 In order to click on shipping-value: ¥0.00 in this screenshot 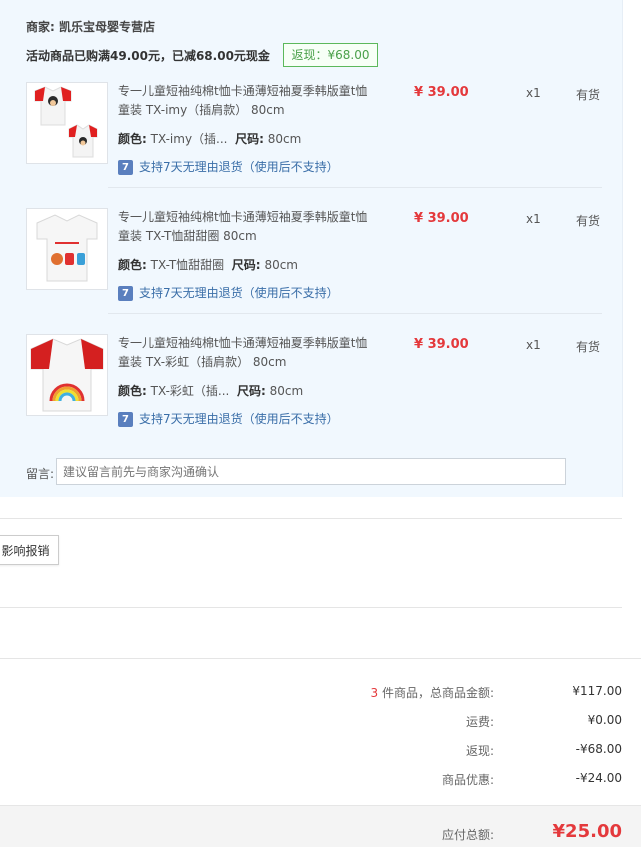, I will do `click(604, 720)`.